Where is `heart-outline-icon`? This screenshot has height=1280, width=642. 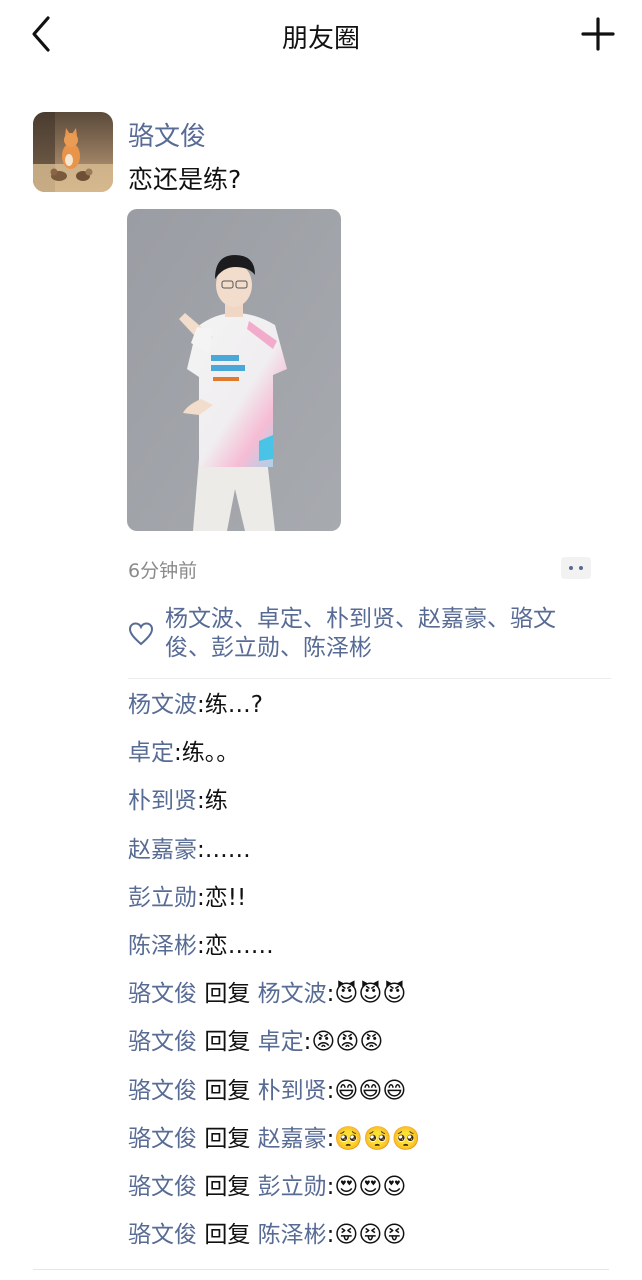
heart-outline-icon is located at coordinates (141, 634).